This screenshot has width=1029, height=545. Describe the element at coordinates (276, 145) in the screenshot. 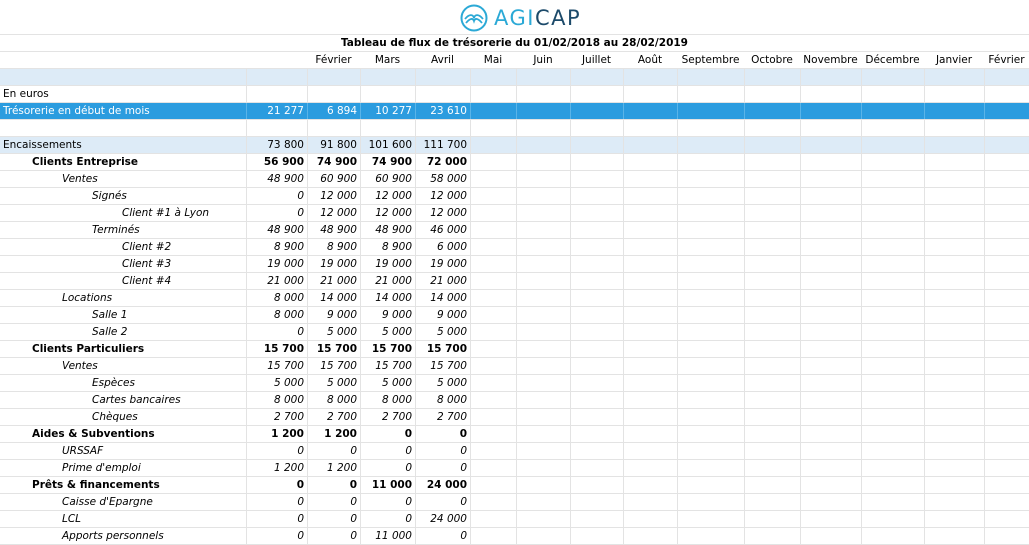

I see `value-cell: 73 800` at that location.